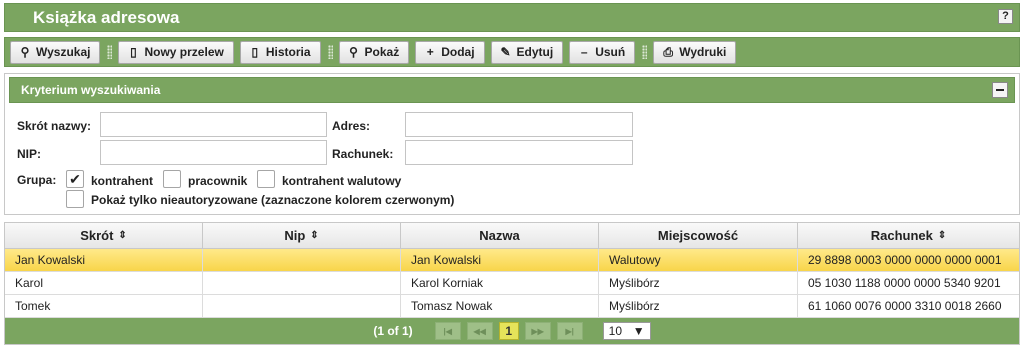 The image size is (1024, 347). I want to click on group-kontrahent-label: kontrahent, so click(122, 181).